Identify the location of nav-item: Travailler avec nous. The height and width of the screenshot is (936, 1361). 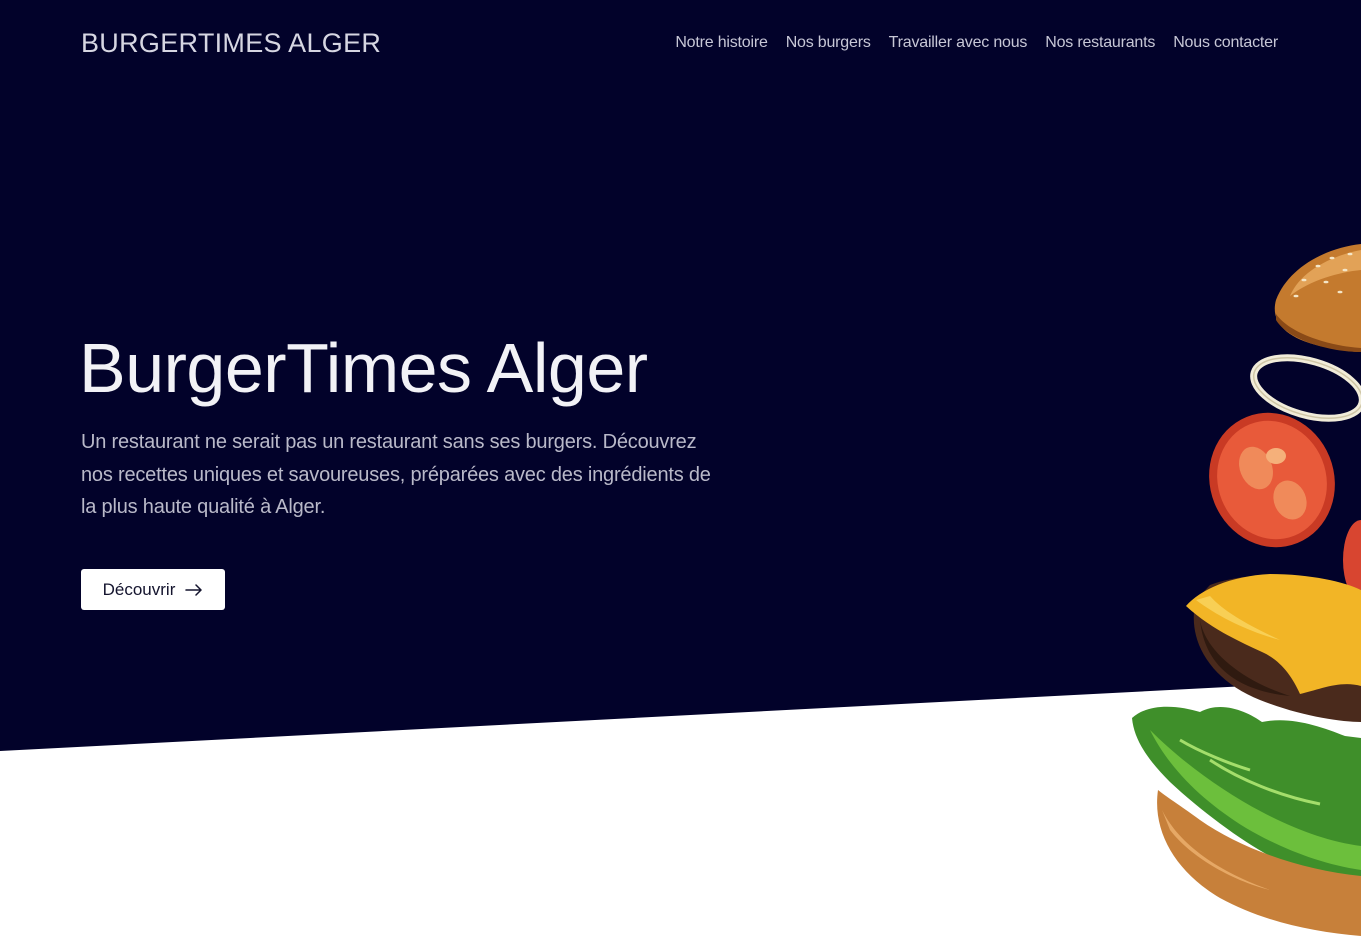
(958, 43).